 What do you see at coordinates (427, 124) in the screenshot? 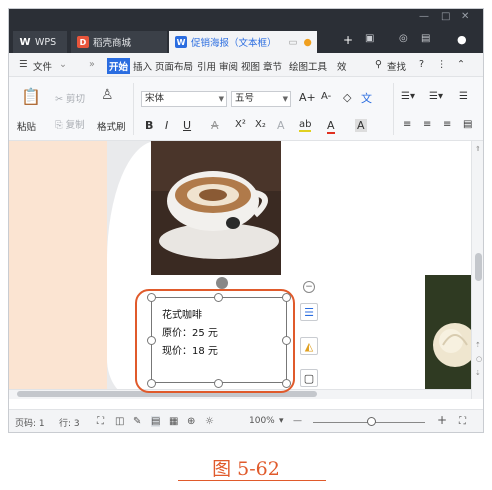
I see `align-center-icon: ≡` at bounding box center [427, 124].